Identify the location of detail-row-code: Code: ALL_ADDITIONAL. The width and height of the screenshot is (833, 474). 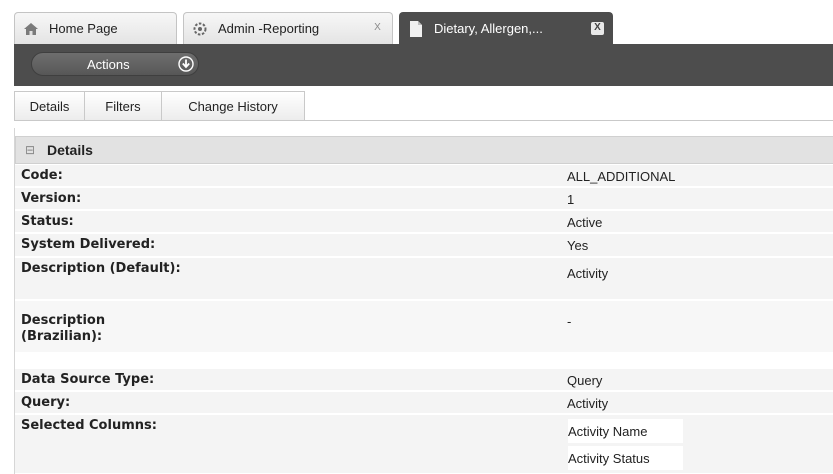
(424, 176).